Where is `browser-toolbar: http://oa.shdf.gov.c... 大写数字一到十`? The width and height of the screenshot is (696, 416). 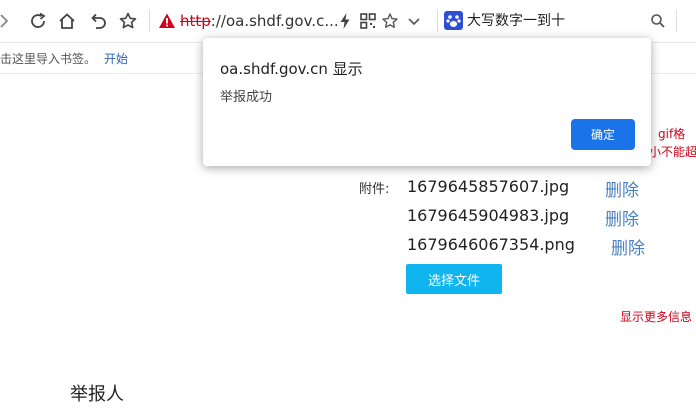
browser-toolbar: http://oa.shdf.gov.c... 大写数字一到十 is located at coordinates (348, 21).